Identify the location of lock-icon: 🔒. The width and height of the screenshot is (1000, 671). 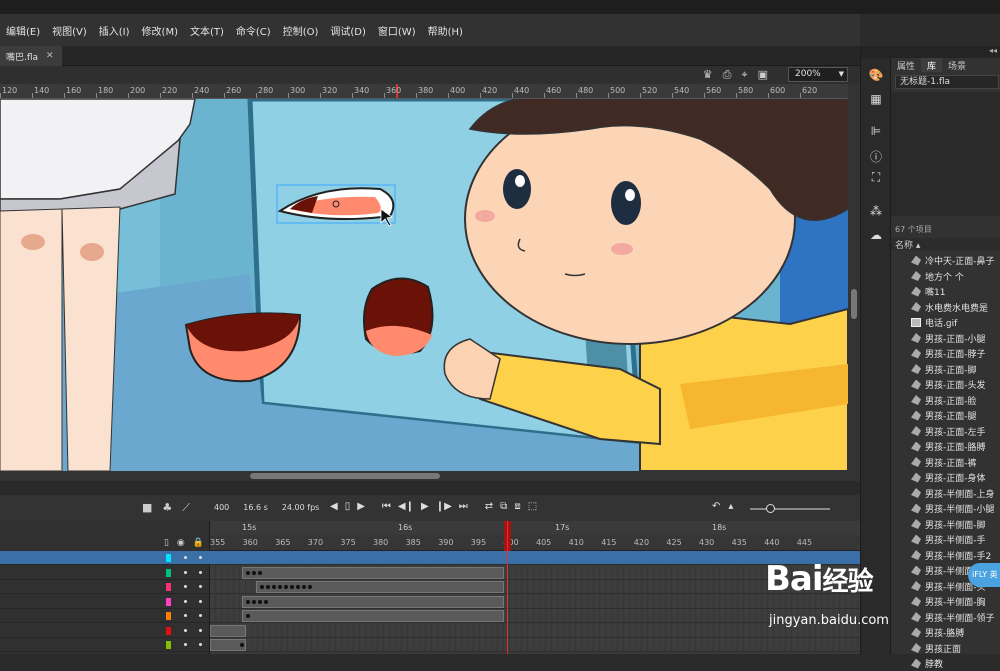
(198, 543).